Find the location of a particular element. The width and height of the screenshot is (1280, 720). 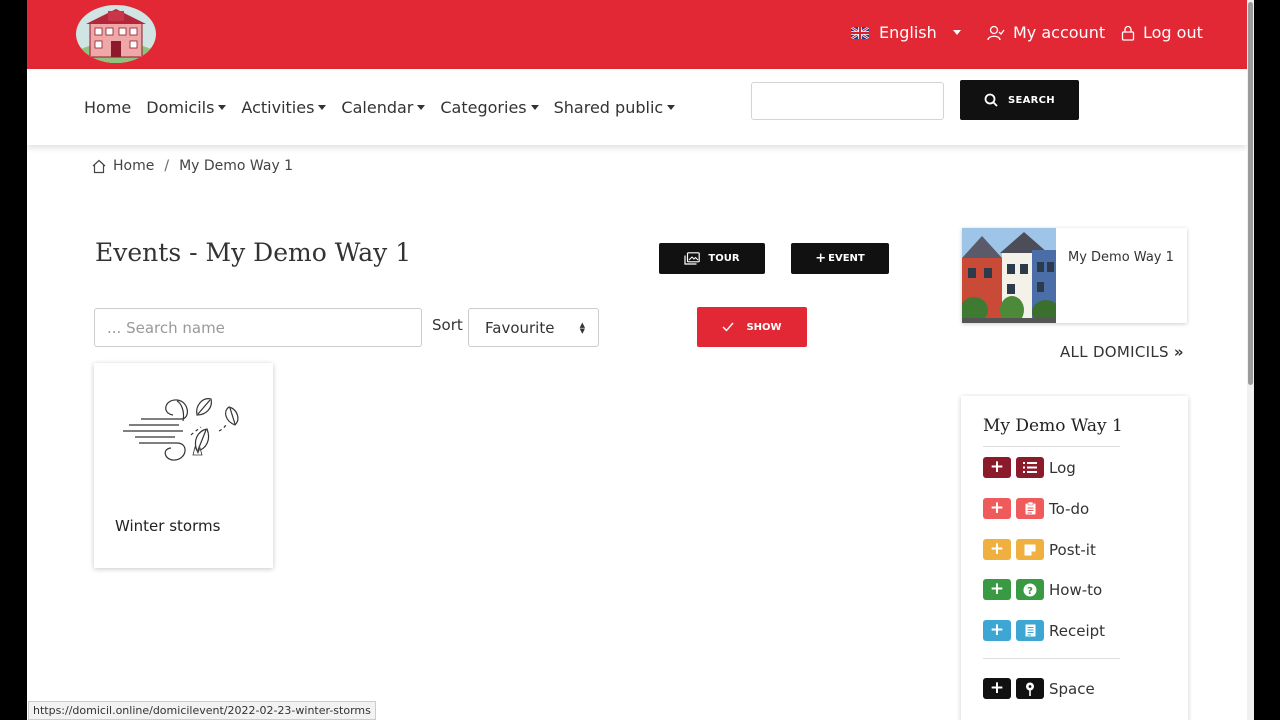

event-card-label: Winter storms is located at coordinates (168, 526).